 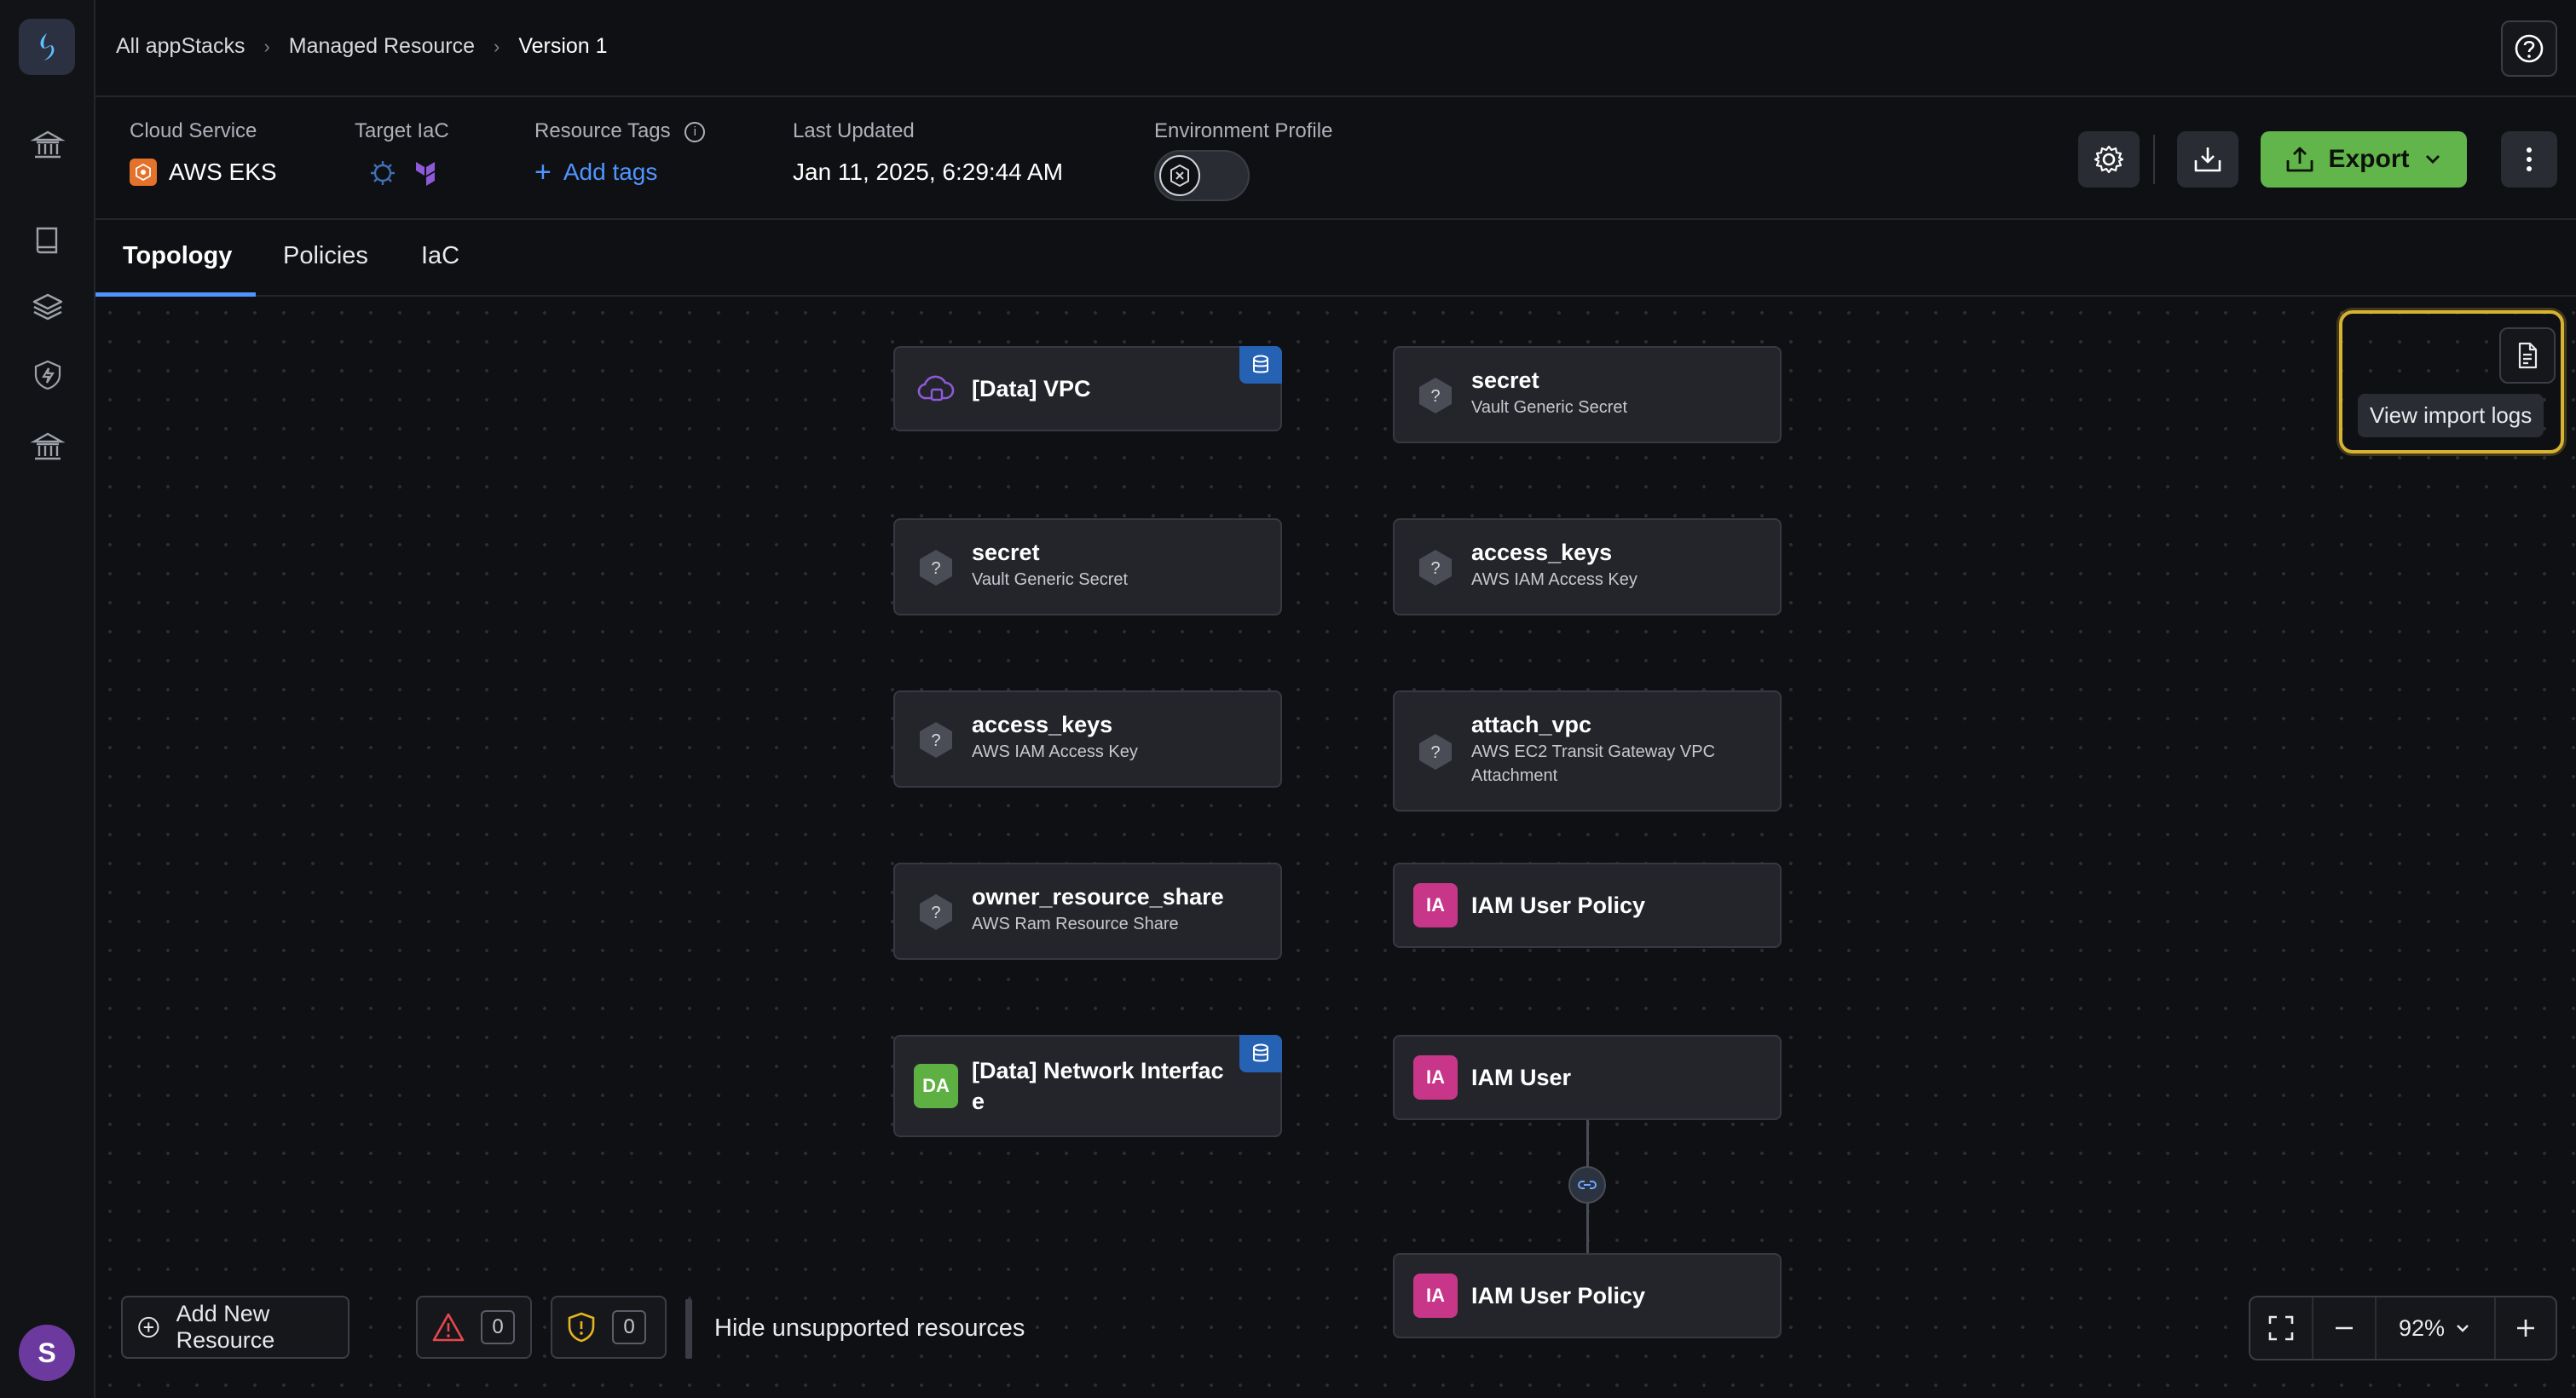 I want to click on zoom-out-button, so click(x=2345, y=1328).